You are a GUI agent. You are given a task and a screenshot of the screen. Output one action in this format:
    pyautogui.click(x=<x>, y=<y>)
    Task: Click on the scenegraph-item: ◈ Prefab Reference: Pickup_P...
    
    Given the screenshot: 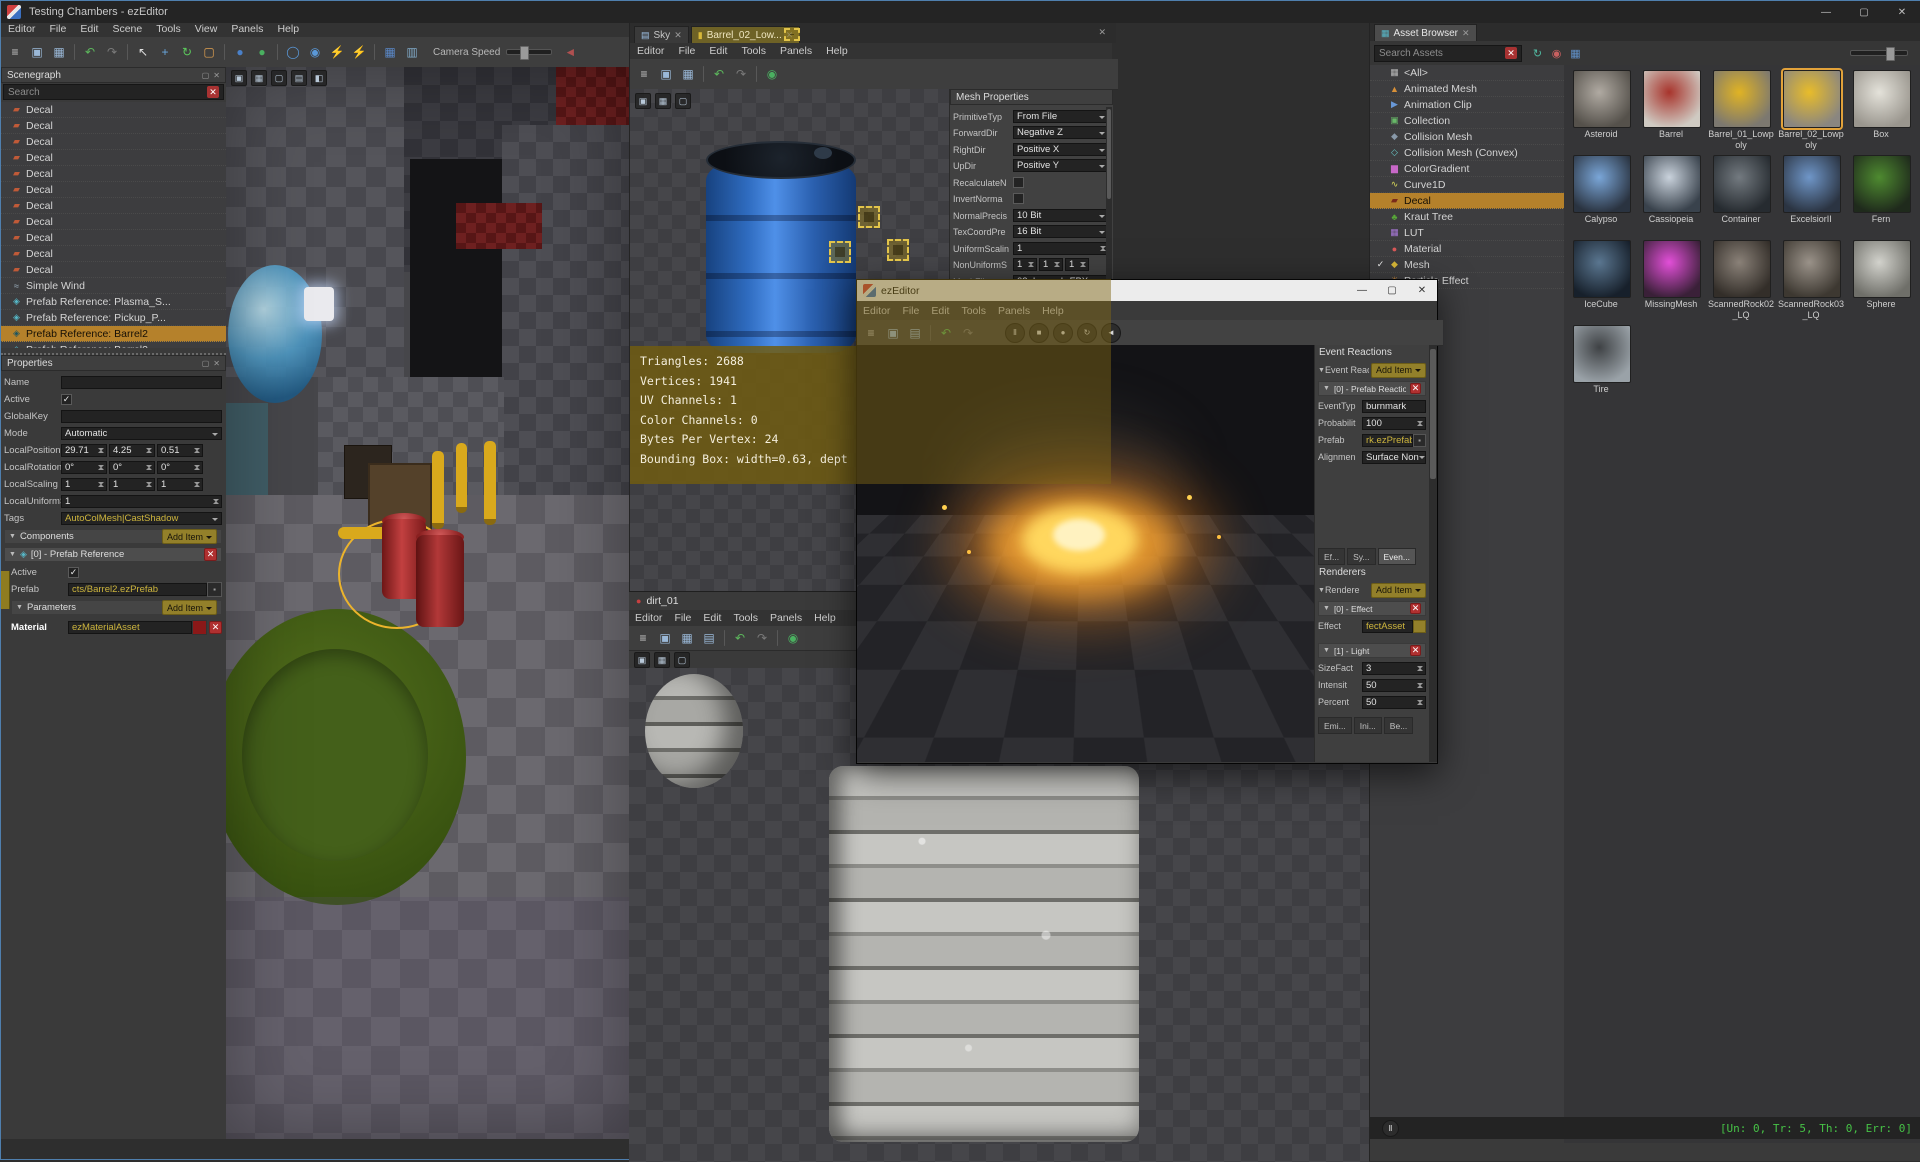 What is the action you would take?
    pyautogui.click(x=113, y=318)
    